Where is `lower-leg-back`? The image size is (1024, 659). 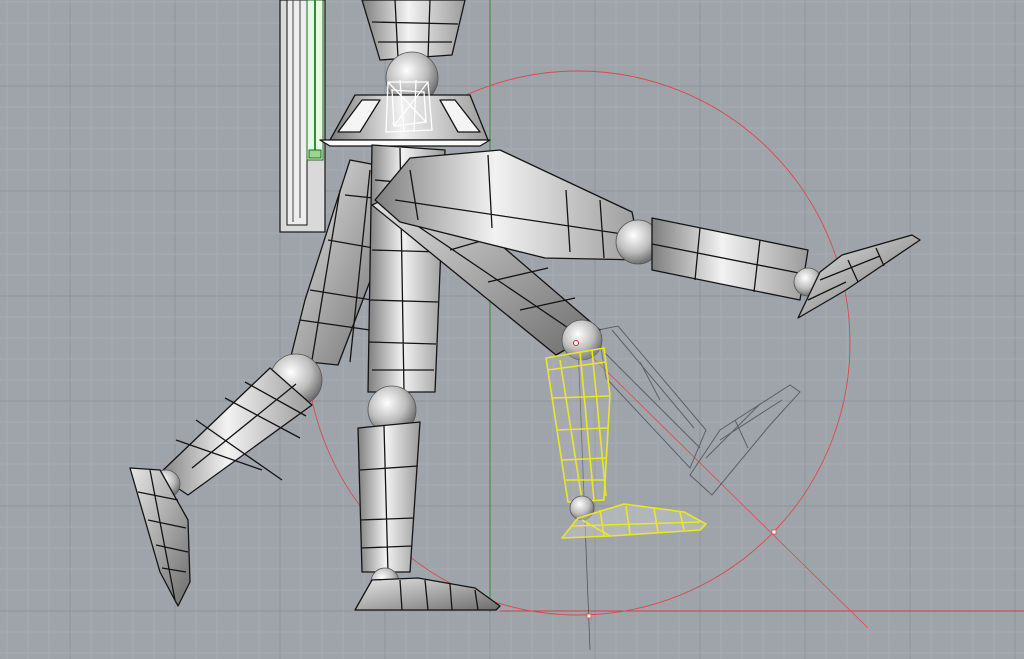 lower-leg-back is located at coordinates (235, 431).